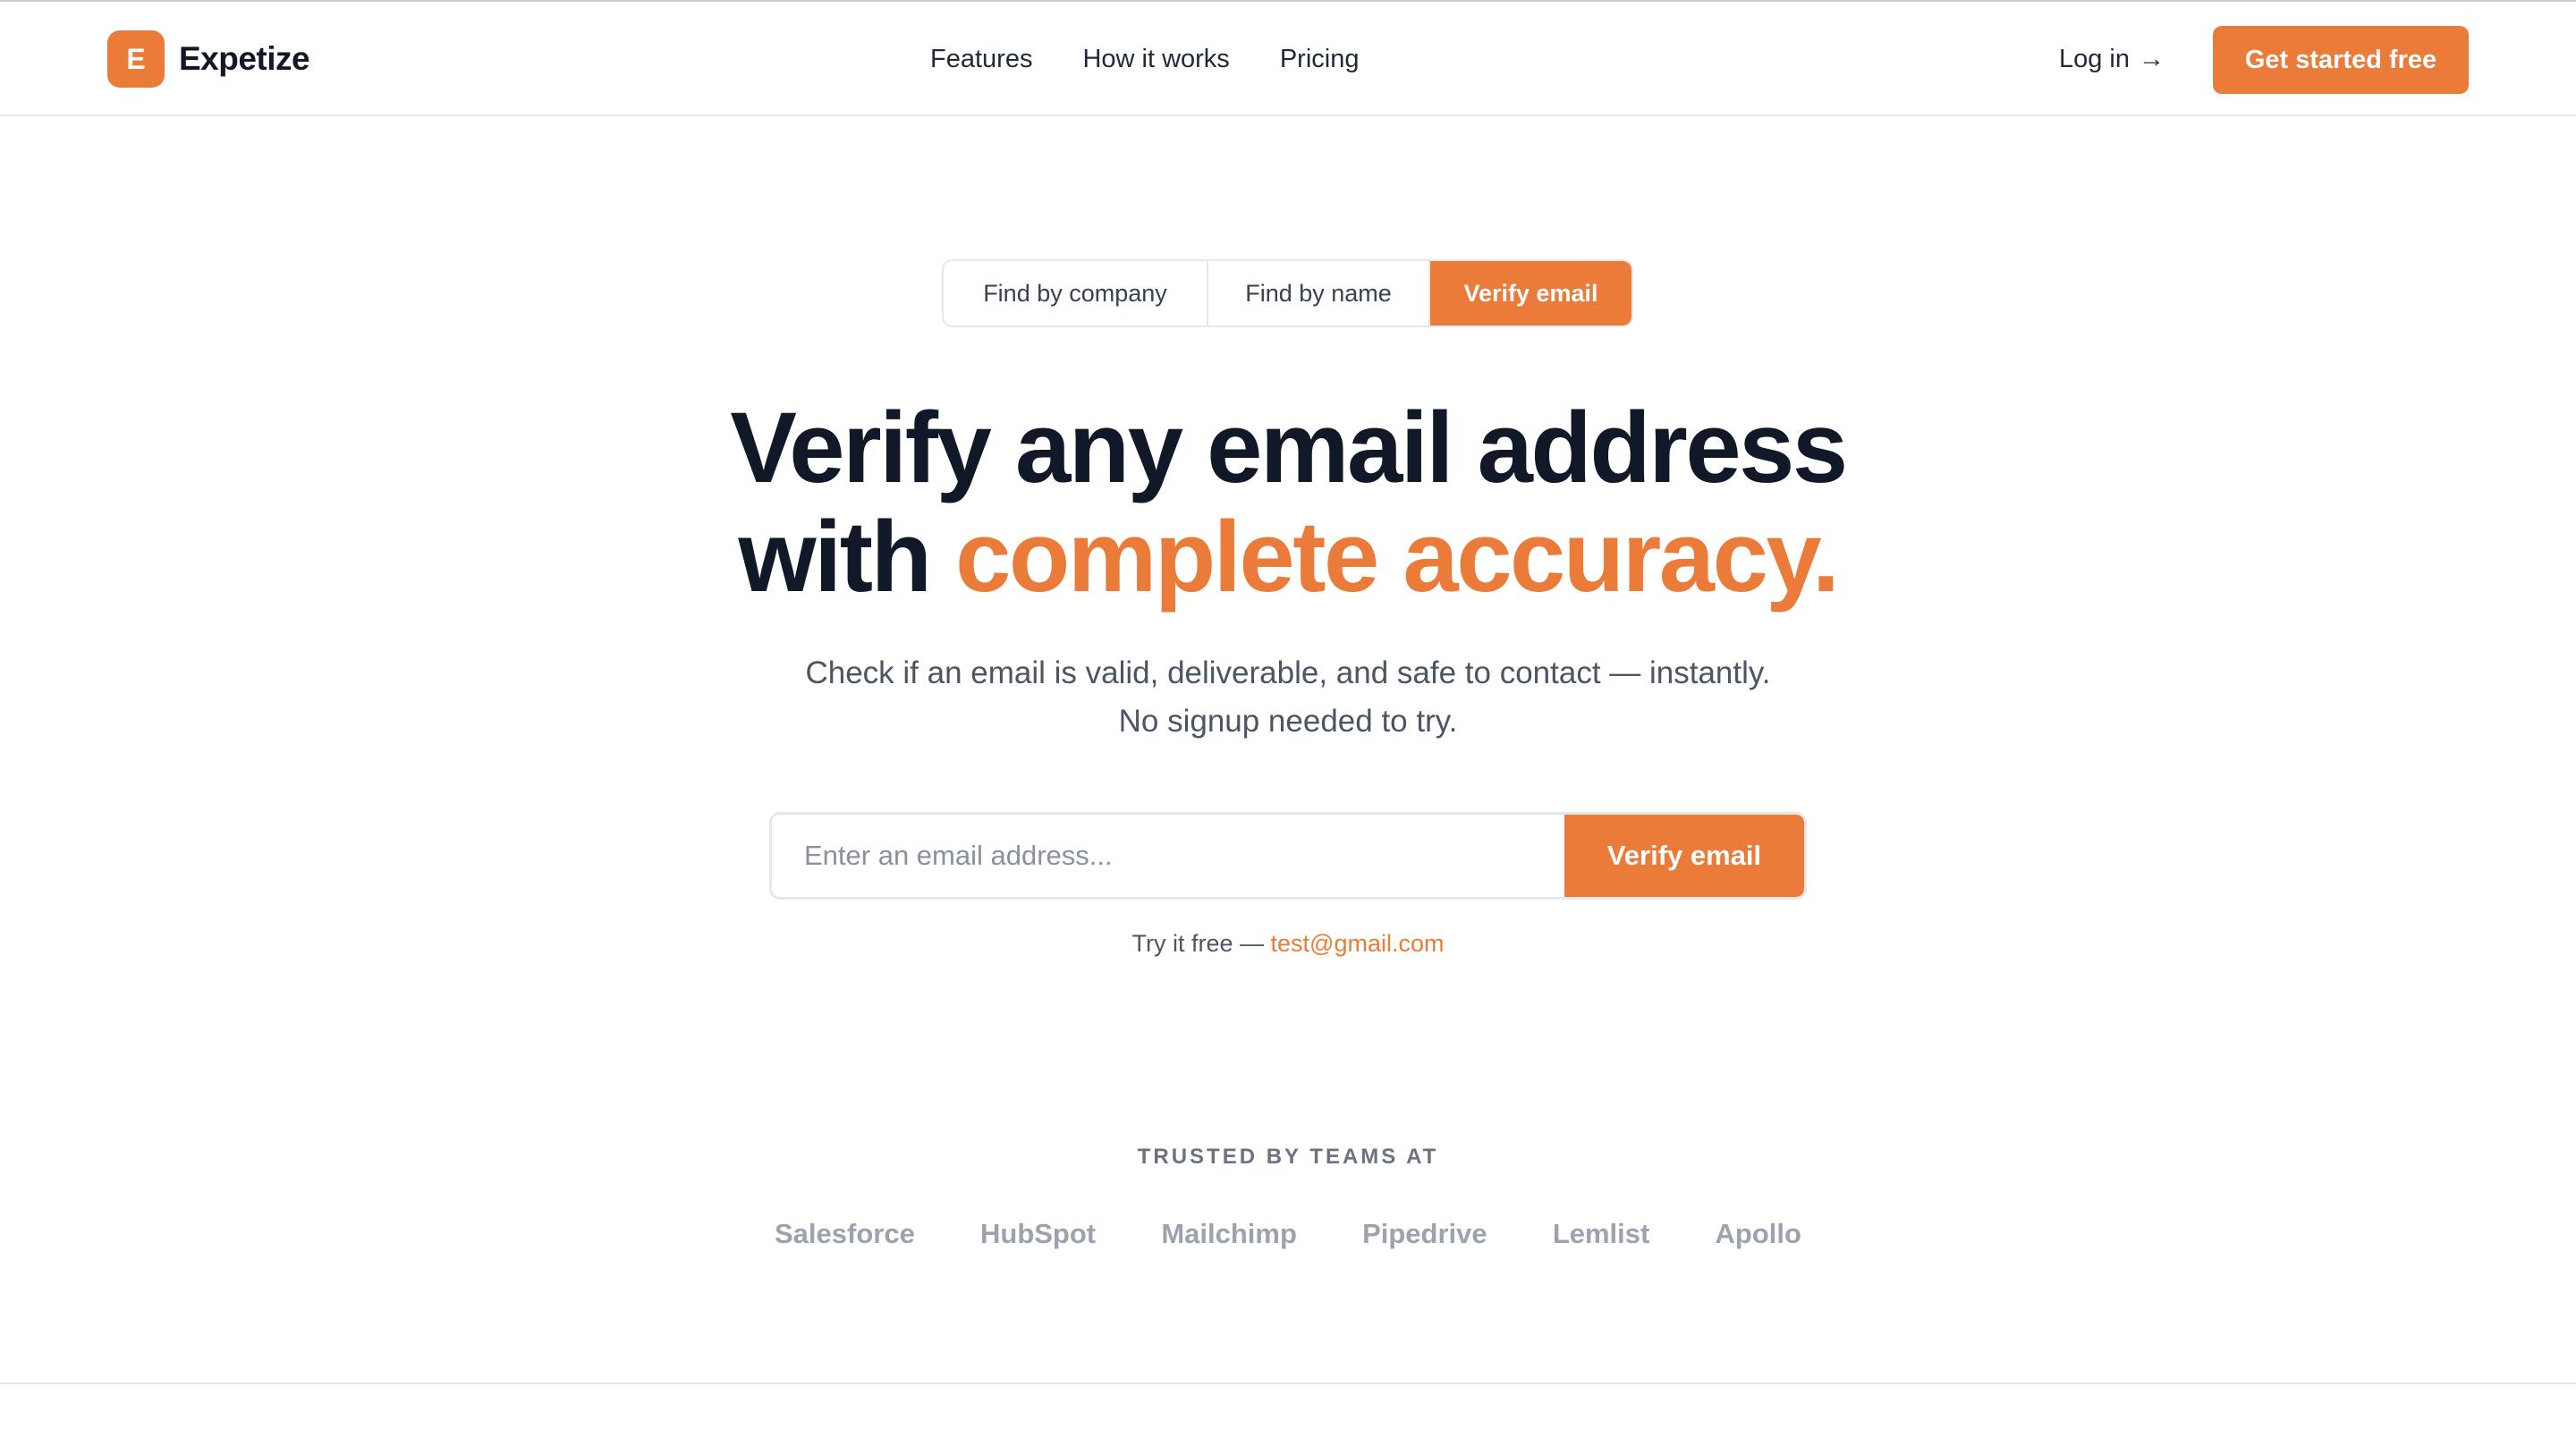  Describe the element at coordinates (847, 557) in the screenshot. I see `hero-title-line-2-prefix: with` at that location.